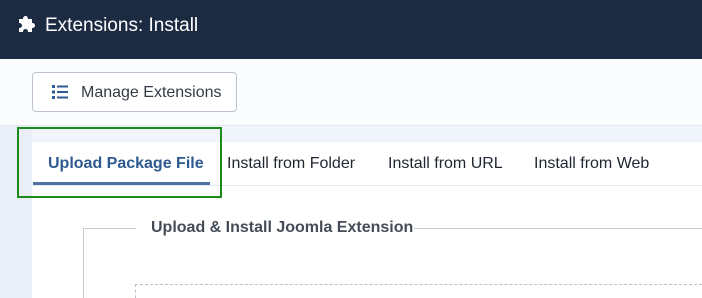  What do you see at coordinates (121, 183) in the screenshot?
I see `active-tab-indicator` at bounding box center [121, 183].